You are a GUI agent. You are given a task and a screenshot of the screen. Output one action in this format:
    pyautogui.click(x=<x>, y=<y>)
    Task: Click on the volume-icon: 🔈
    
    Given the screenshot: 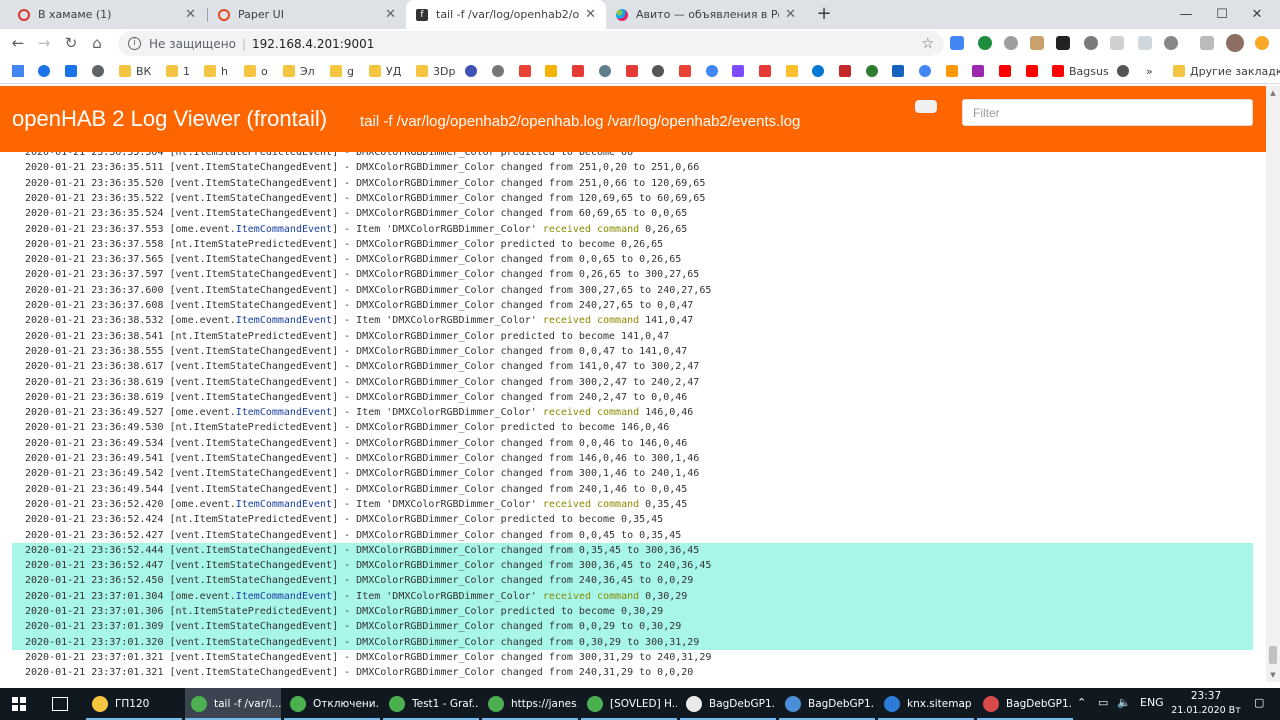 What is the action you would take?
    pyautogui.click(x=1124, y=702)
    